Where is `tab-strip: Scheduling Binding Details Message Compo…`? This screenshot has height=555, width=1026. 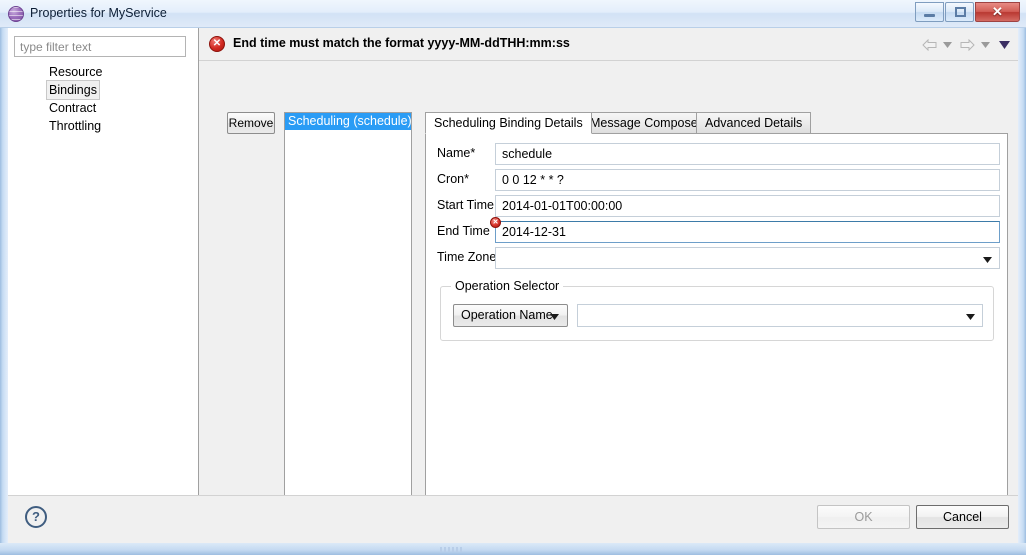
tab-strip: Scheduling Binding Details Message Compo… is located at coordinates (716, 123).